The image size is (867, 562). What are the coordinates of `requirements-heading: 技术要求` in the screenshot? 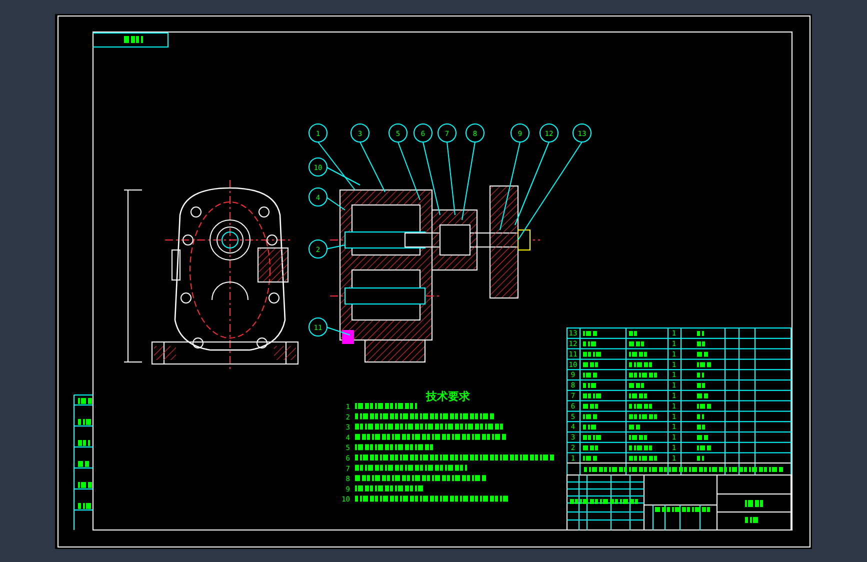 It's located at (448, 396).